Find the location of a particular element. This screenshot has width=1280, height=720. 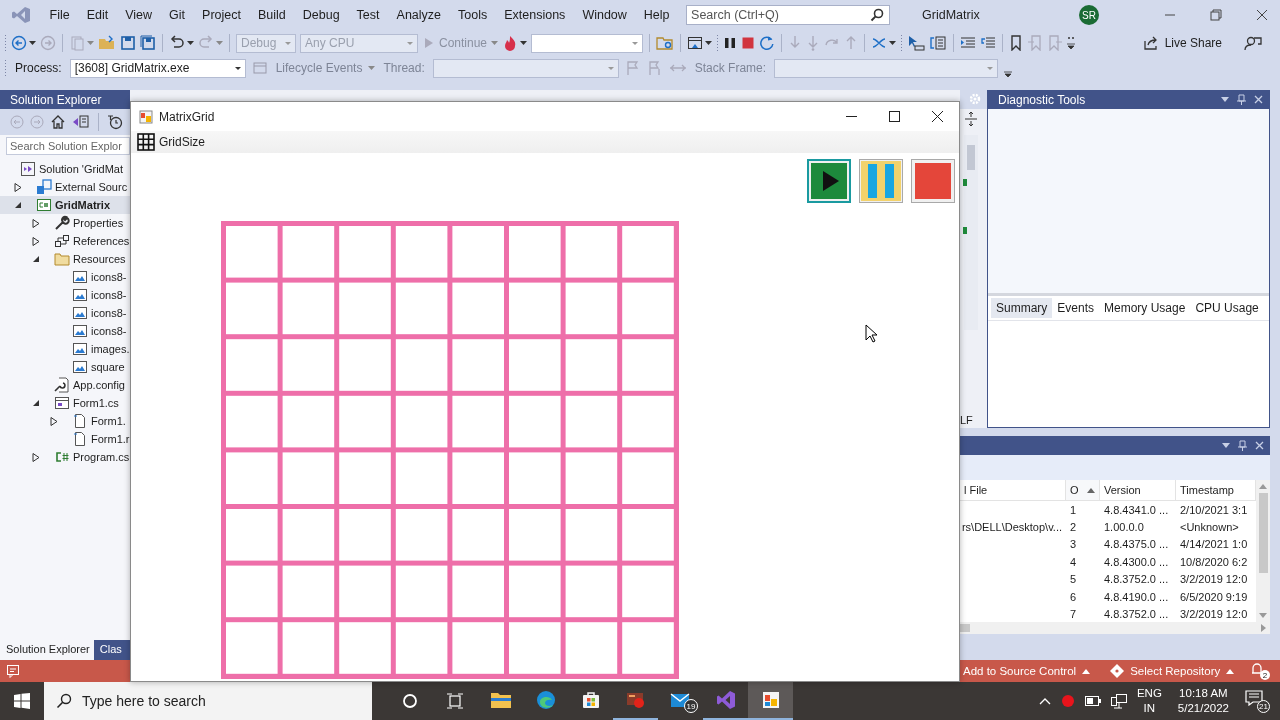

tree-item: External Sourc is located at coordinates (65, 187).